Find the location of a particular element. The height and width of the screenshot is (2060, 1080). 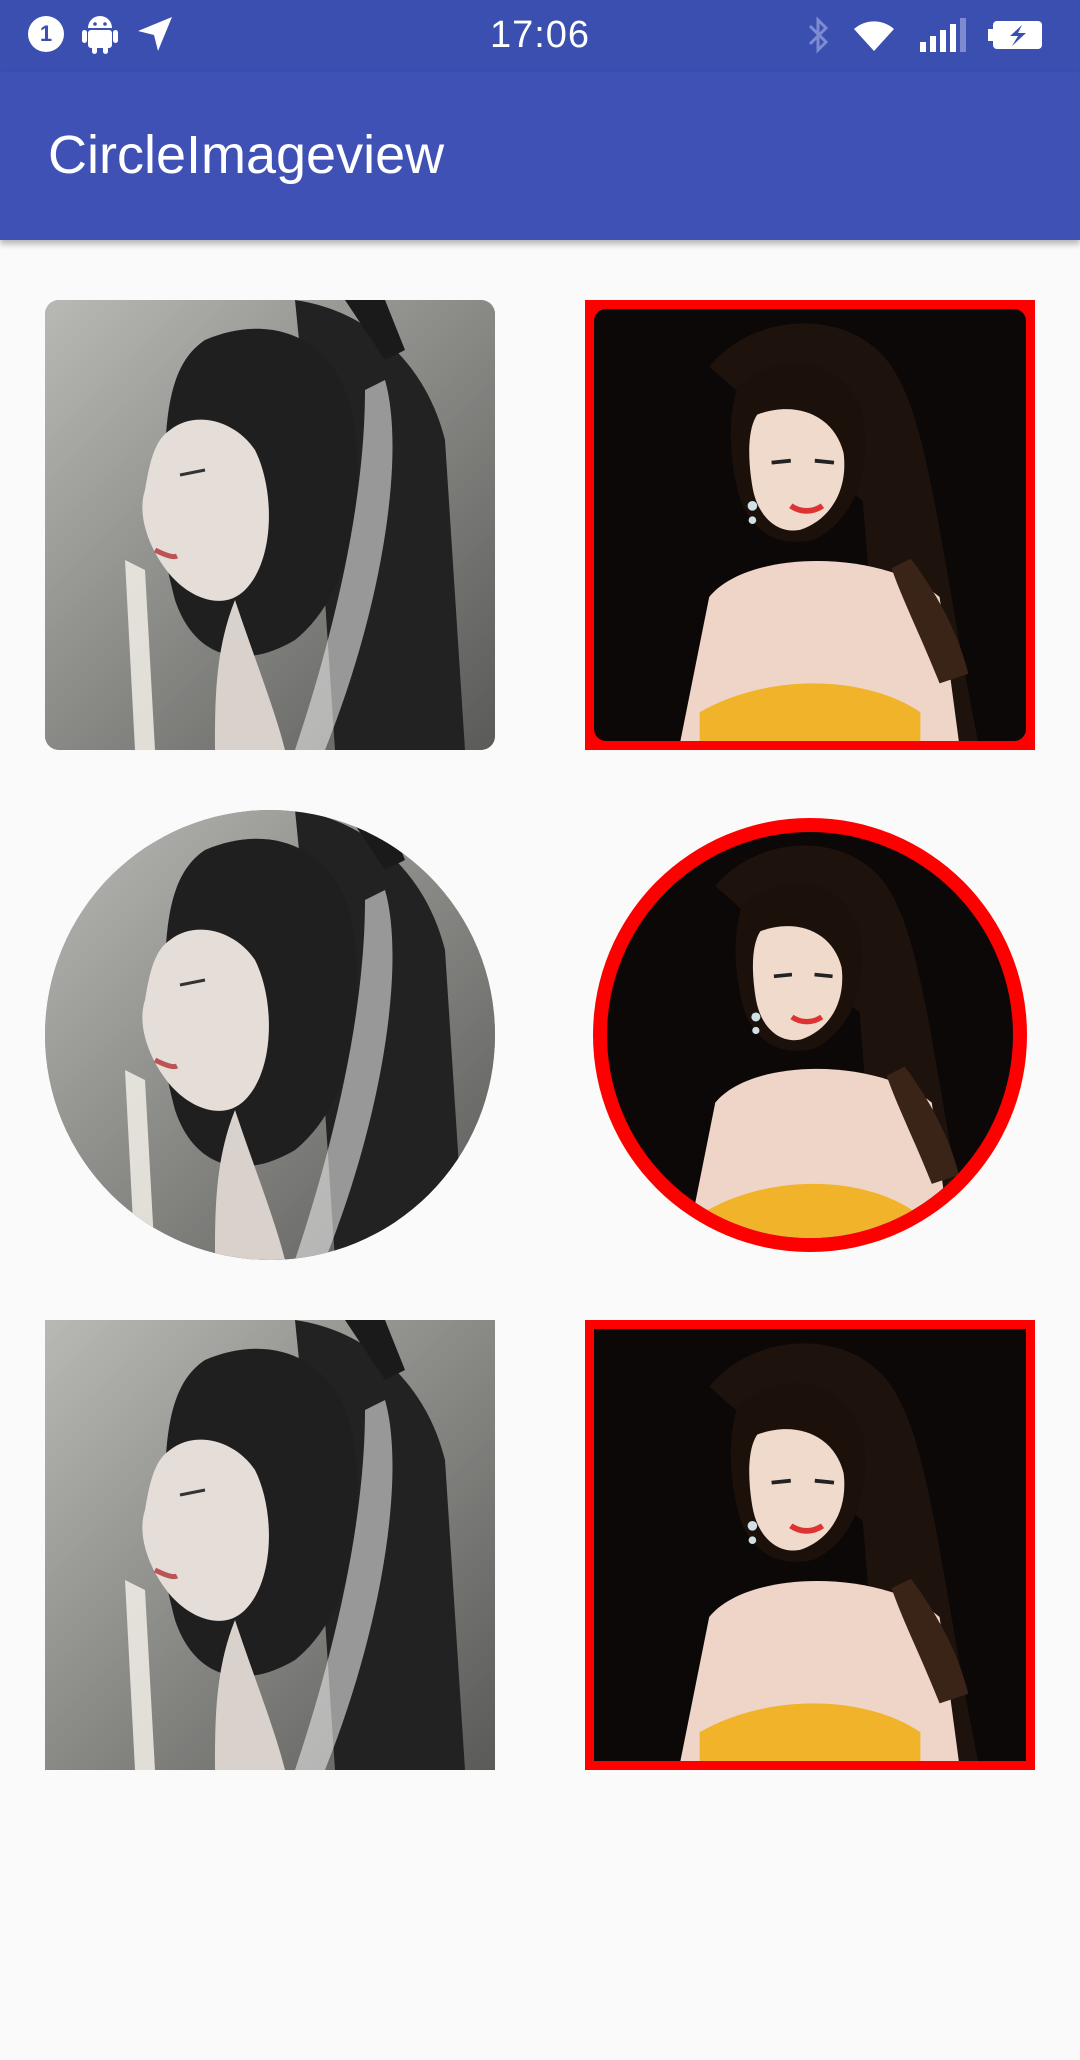

image-square-bordered is located at coordinates (810, 1545).